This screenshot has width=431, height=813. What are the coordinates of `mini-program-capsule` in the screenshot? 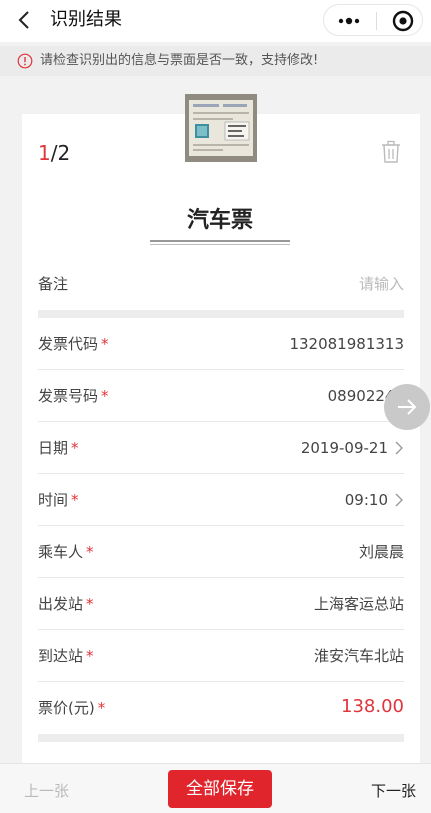 It's located at (373, 20).